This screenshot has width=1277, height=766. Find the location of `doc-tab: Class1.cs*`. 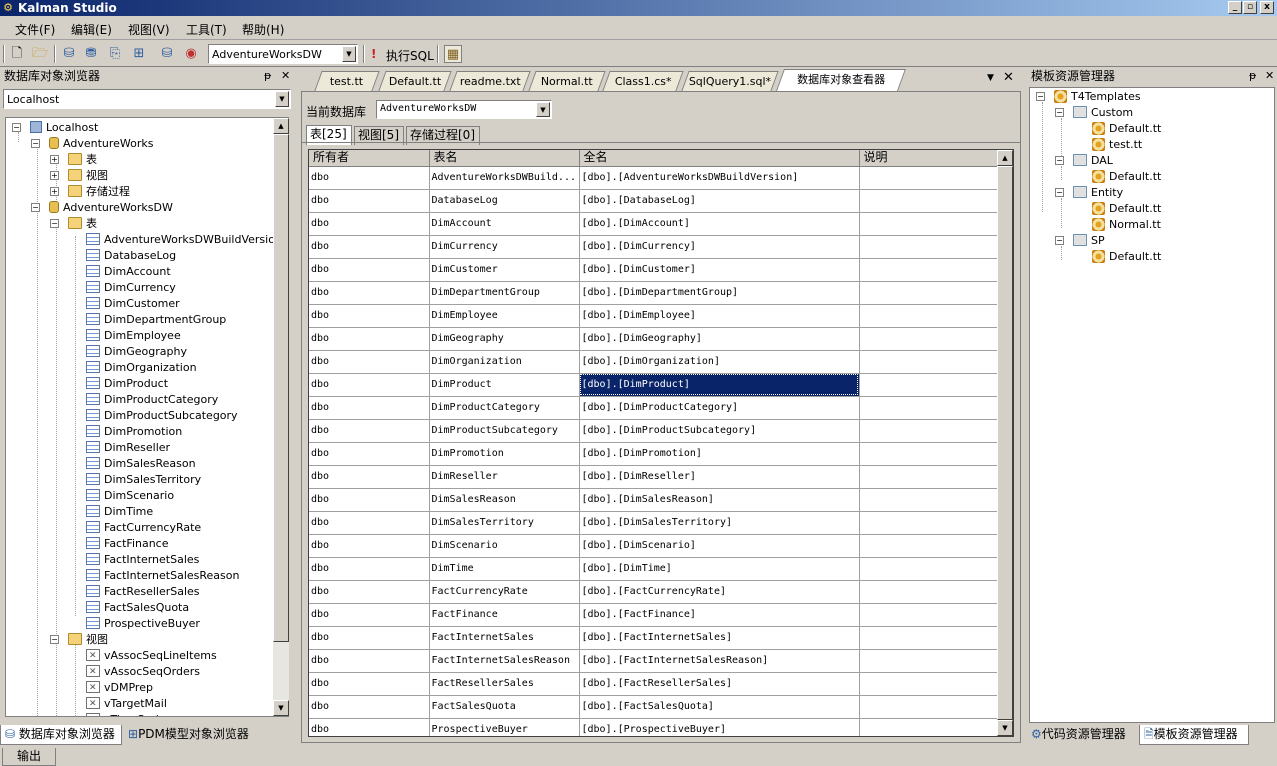

doc-tab: Class1.cs* is located at coordinates (643, 81).